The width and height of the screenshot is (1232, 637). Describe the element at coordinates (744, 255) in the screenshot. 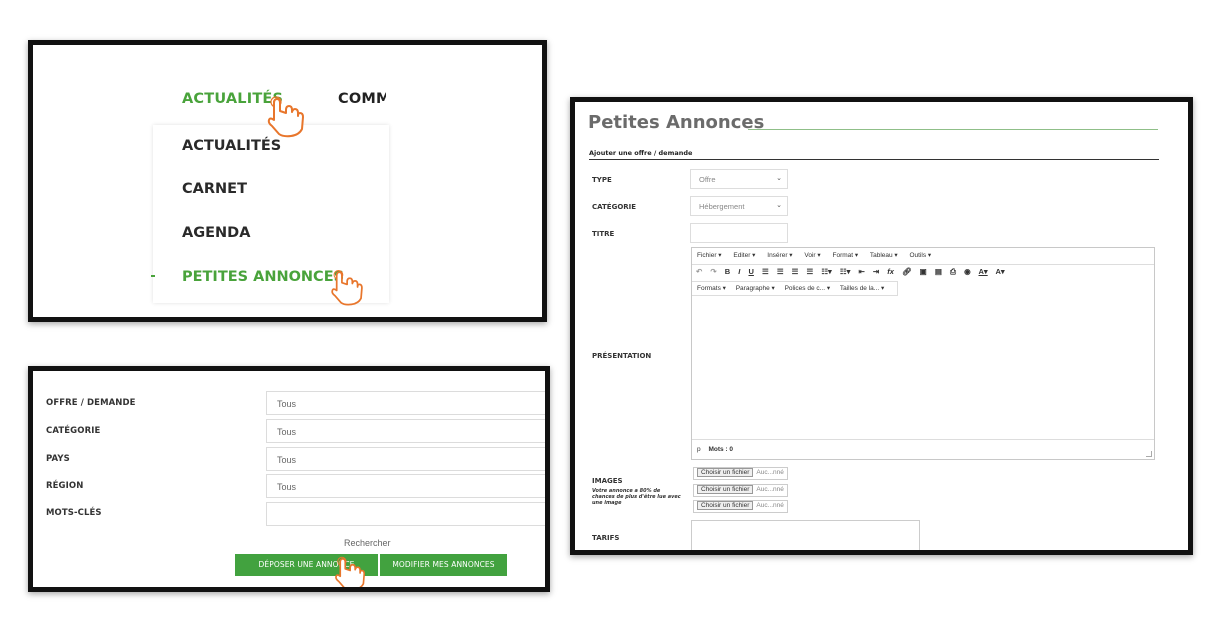

I see `editor-menu-editer: Editer ▾` at that location.